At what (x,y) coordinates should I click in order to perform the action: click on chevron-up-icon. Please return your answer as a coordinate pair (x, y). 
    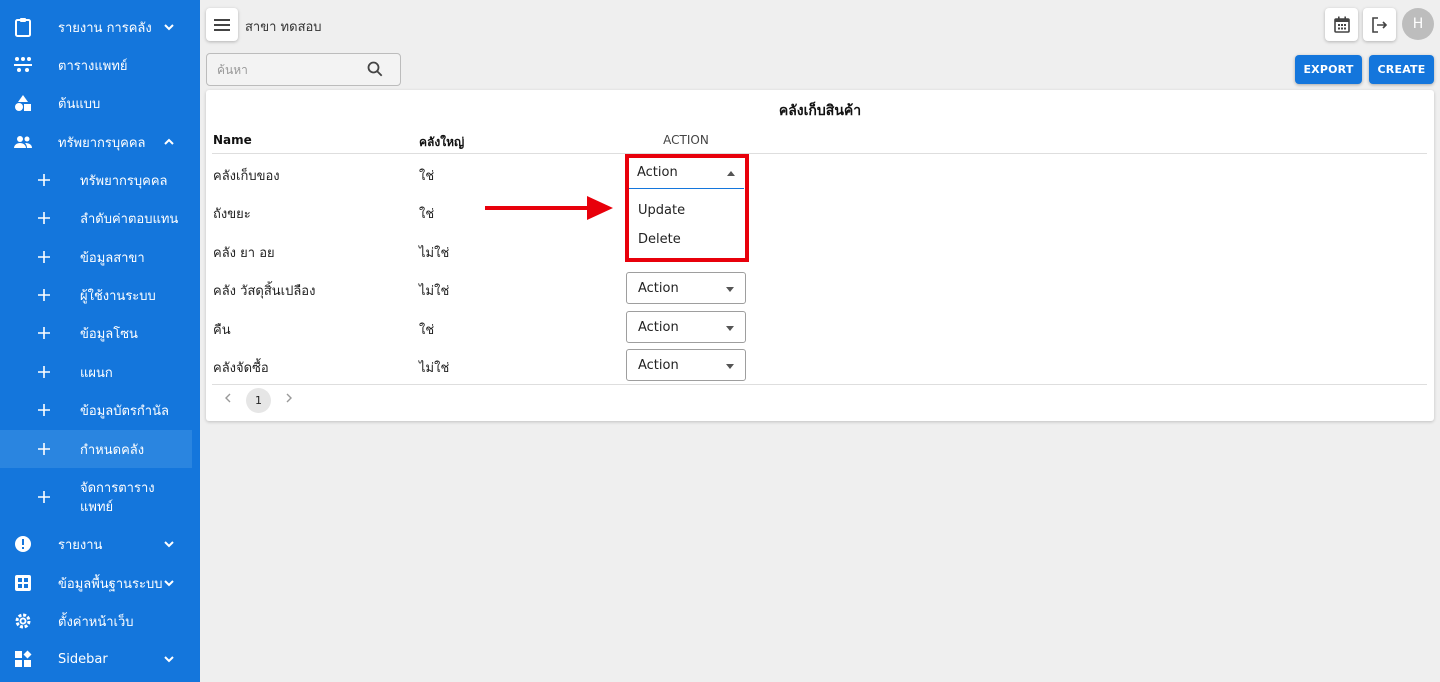
    Looking at the image, I should click on (169, 141).